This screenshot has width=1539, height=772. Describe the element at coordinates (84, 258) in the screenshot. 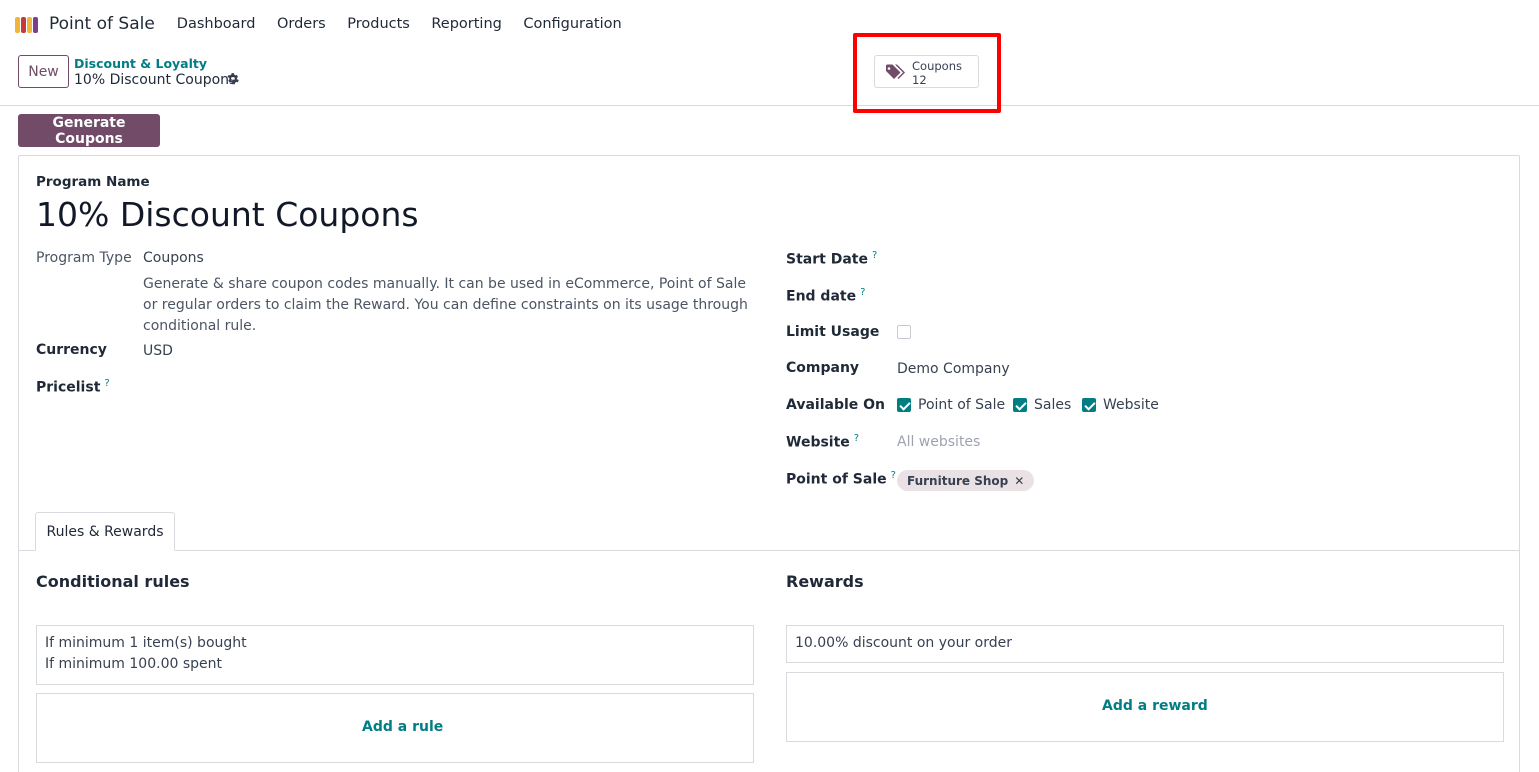

I see `program-type-label: Program Type` at that location.